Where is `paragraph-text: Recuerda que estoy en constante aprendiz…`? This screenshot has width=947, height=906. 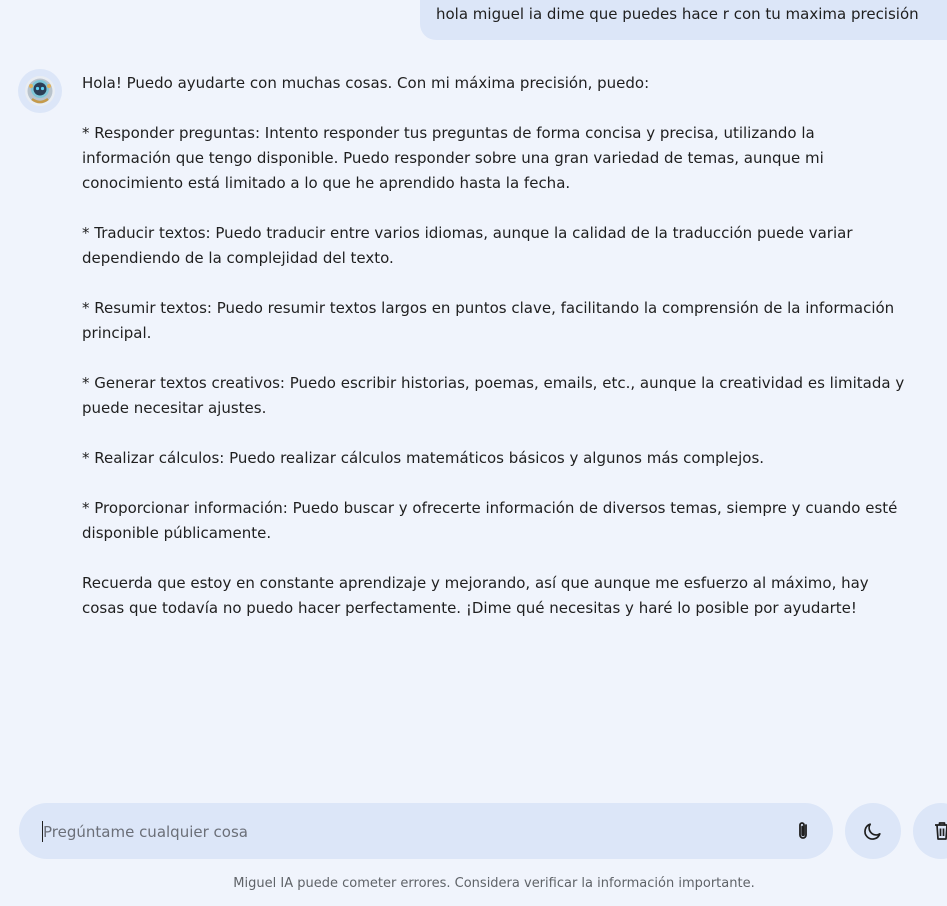
paragraph-text: Recuerda que estoy en constante aprendiz… is located at coordinates (475, 595).